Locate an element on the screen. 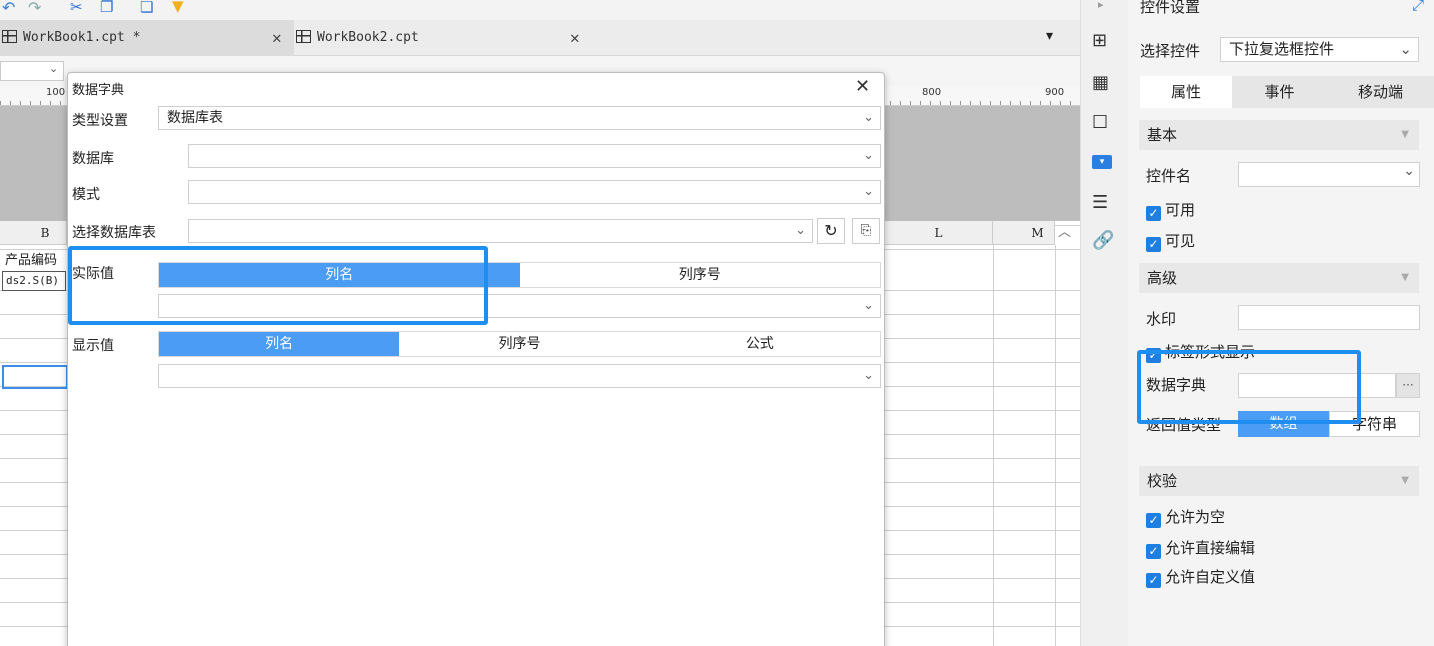 Image resolution: width=1434 pixels, height=646 pixels. undo-icon: ↶ is located at coordinates (8, 8).